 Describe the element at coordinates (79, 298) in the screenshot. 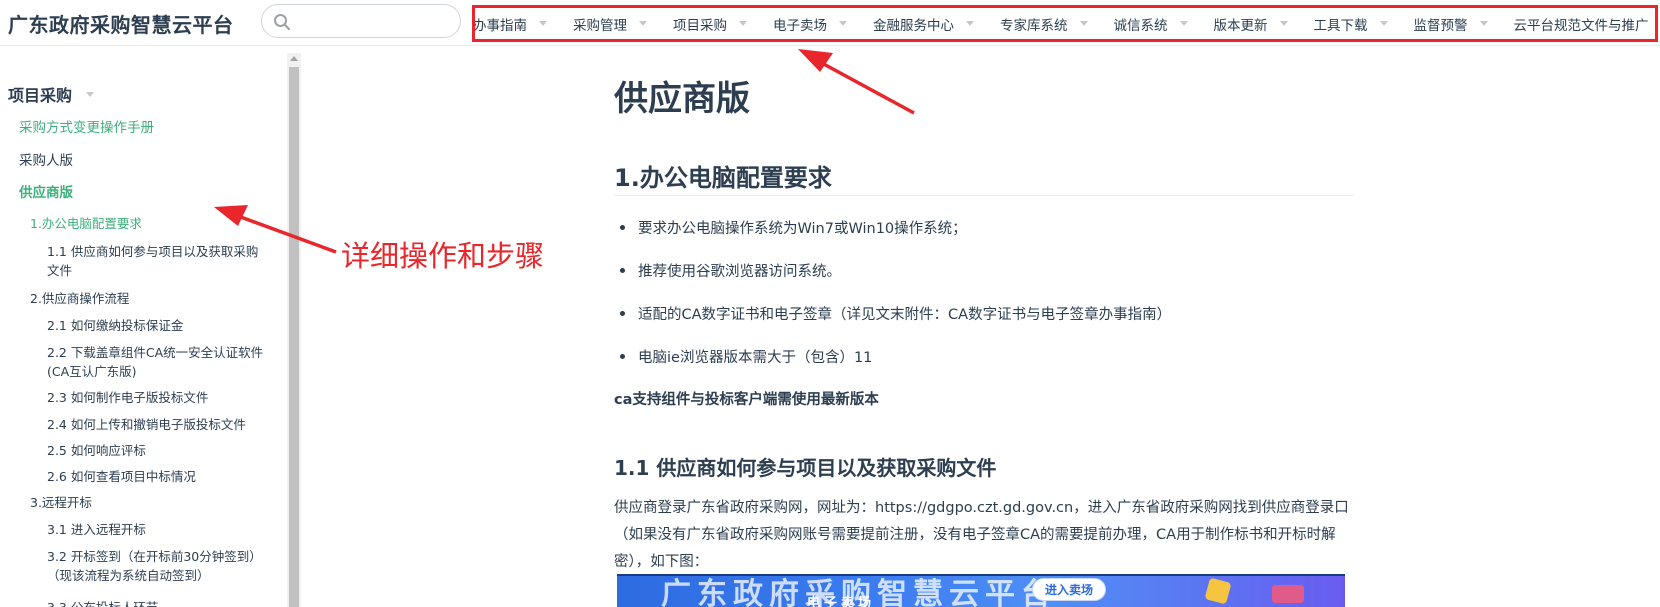

I see `sidebar-item-supplier-flow: 2.供应商操作流程` at that location.